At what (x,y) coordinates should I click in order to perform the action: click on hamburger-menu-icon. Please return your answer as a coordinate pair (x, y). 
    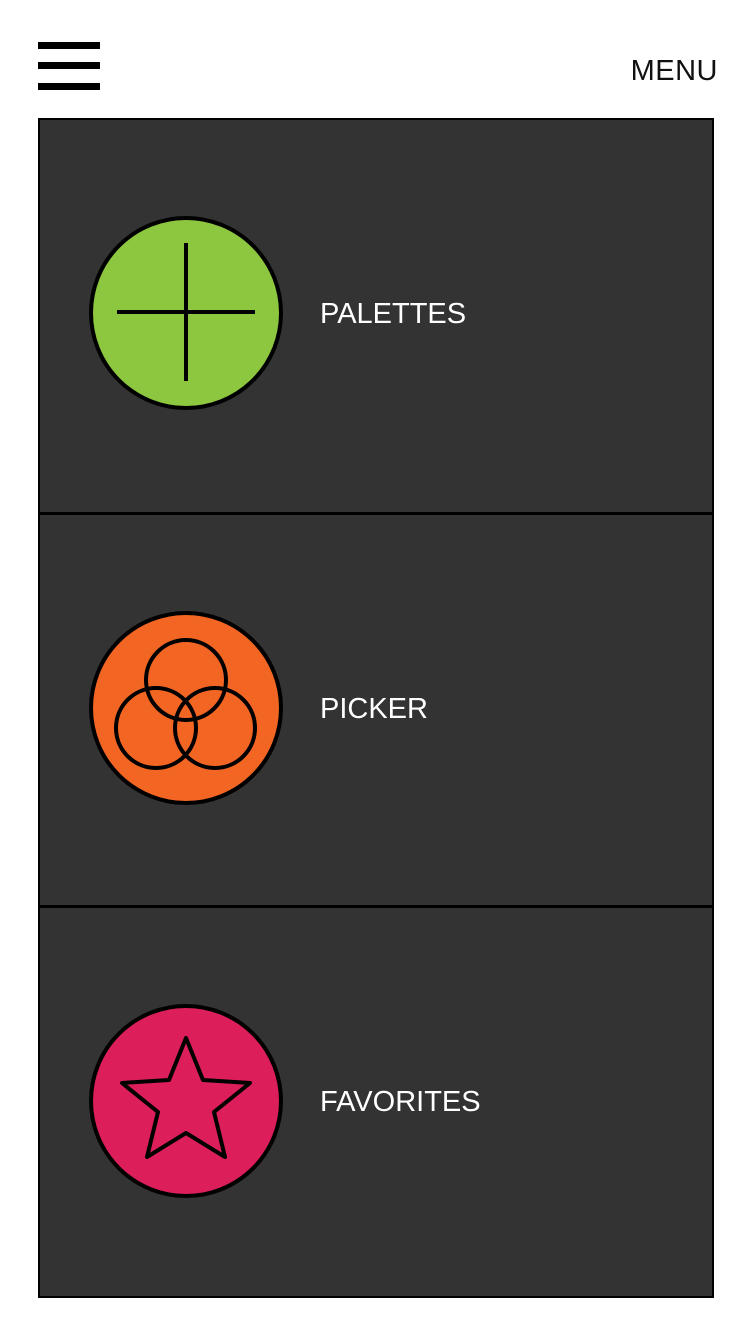
    Looking at the image, I should click on (69, 67).